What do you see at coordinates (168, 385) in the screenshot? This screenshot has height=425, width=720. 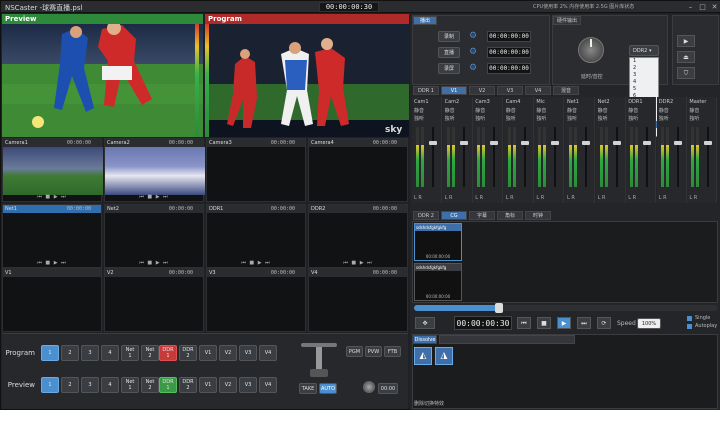 I see `preview-bus-button: DDR 1` at bounding box center [168, 385].